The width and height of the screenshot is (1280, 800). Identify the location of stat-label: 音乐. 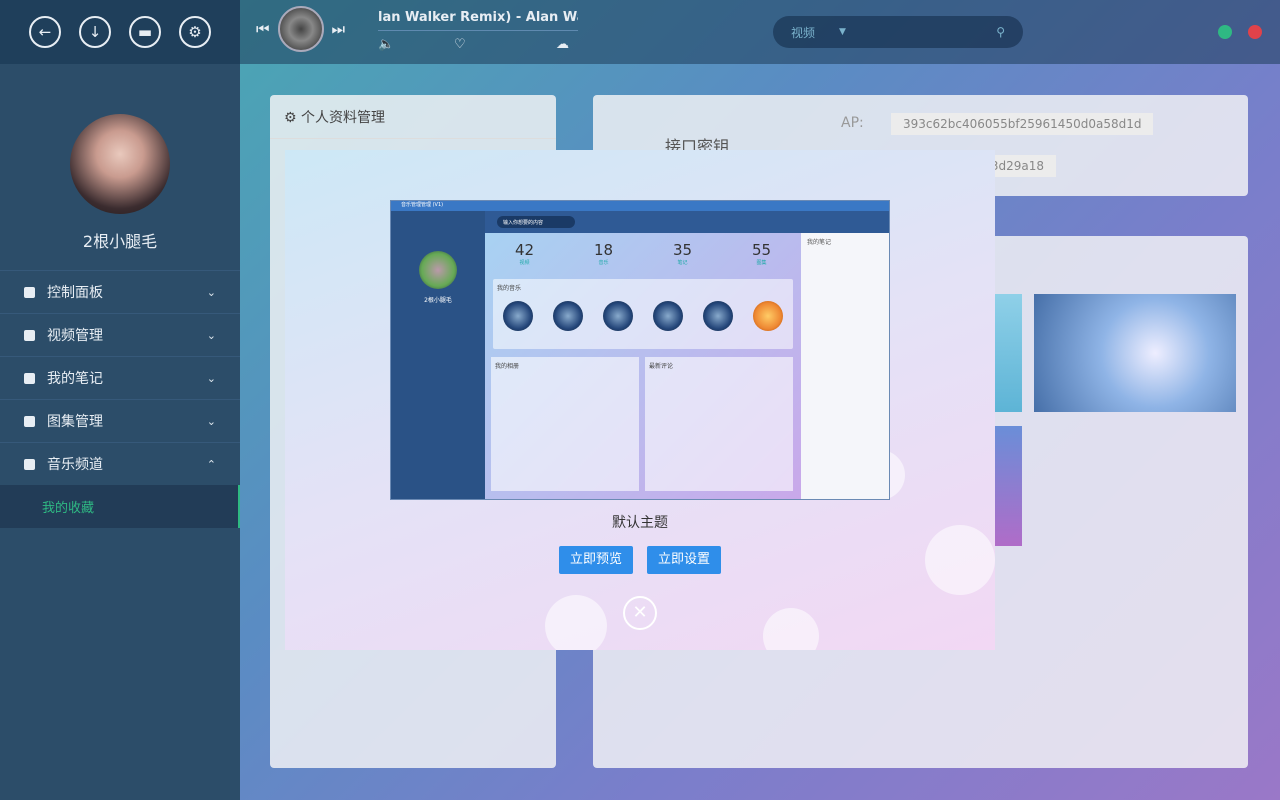
(603, 263).